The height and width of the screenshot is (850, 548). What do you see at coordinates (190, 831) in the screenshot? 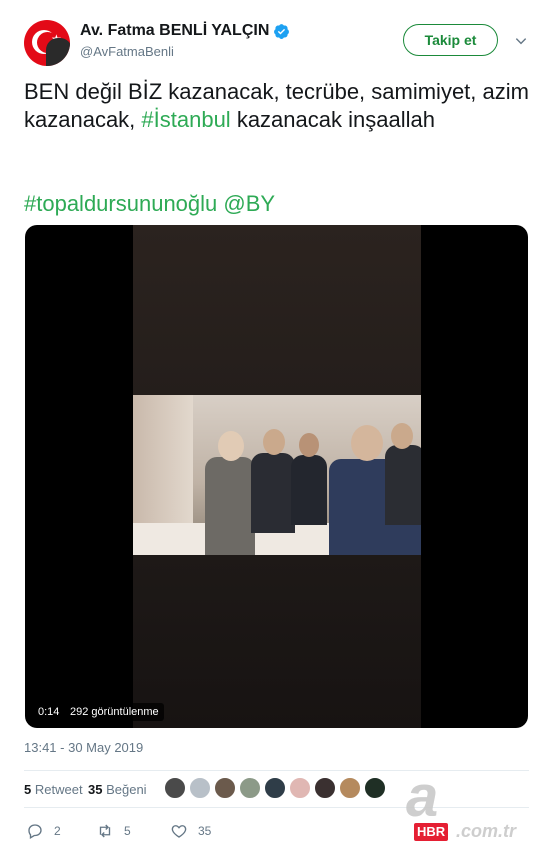
I see `like-action: 35` at bounding box center [190, 831].